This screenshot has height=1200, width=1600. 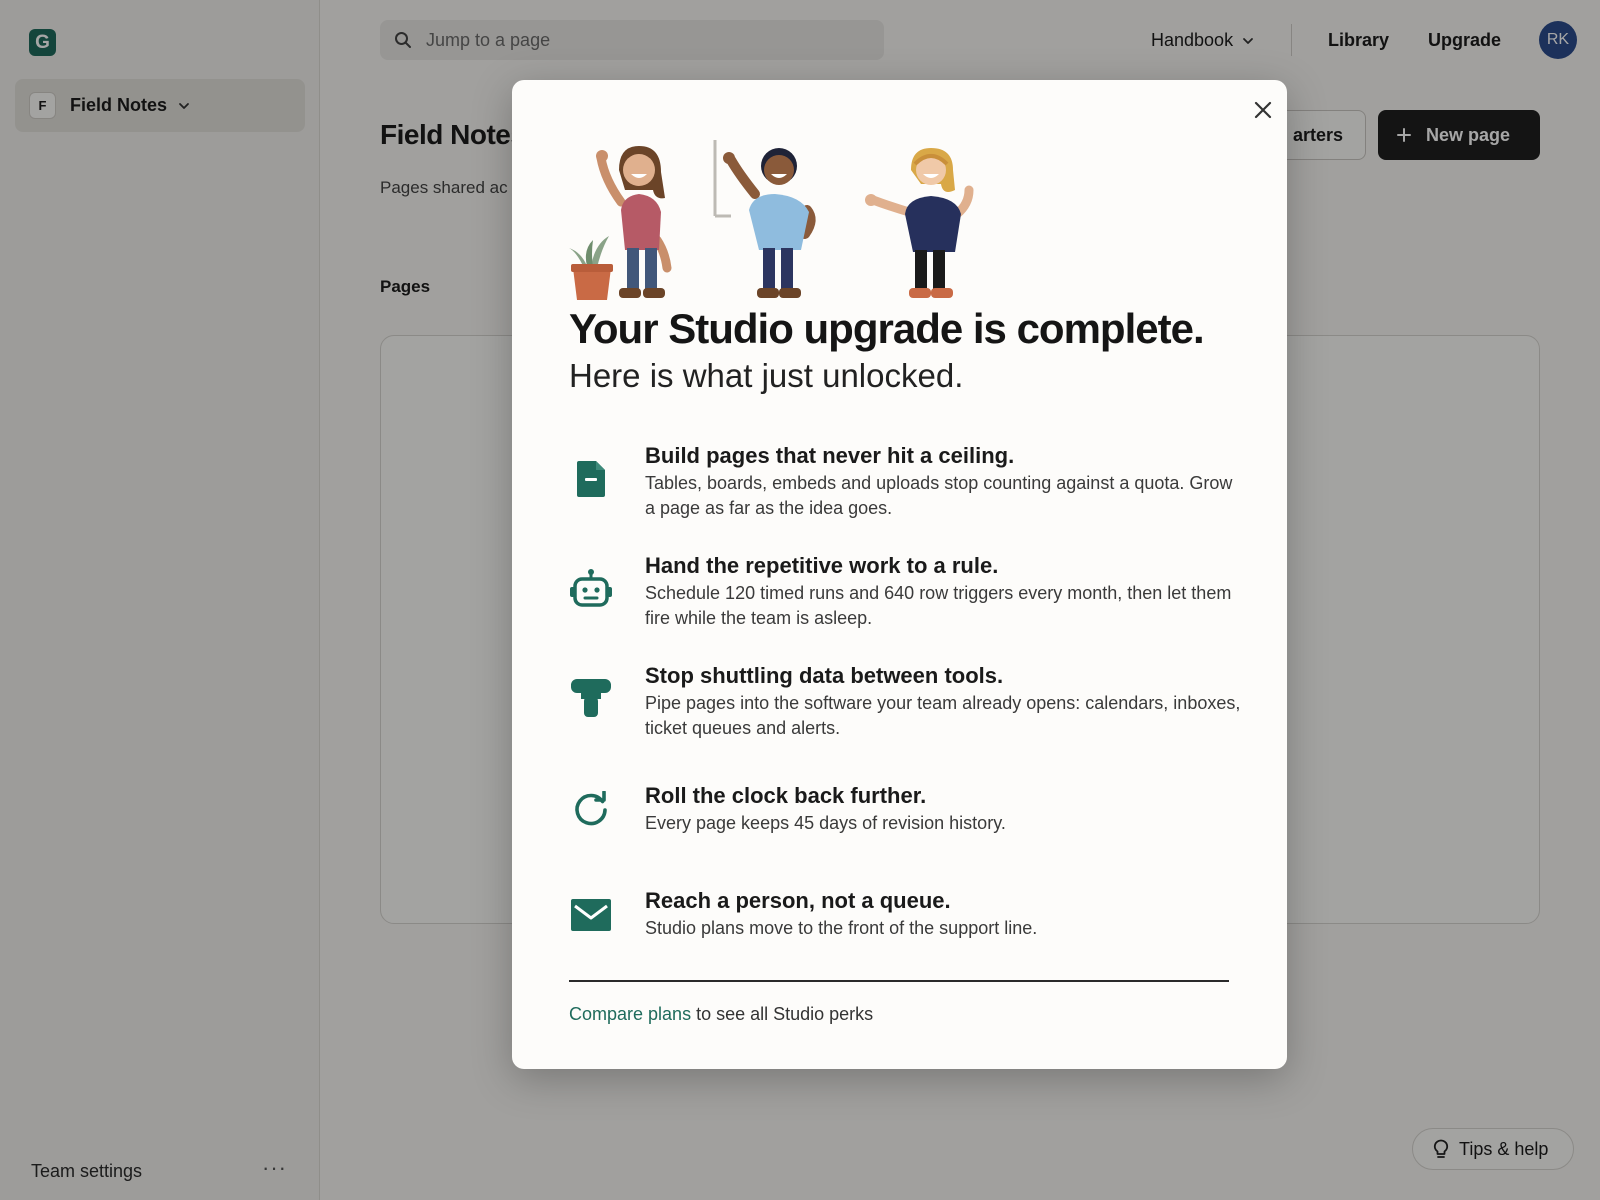 I want to click on modal-title: Your Studio upgrade is complete., so click(x=887, y=328).